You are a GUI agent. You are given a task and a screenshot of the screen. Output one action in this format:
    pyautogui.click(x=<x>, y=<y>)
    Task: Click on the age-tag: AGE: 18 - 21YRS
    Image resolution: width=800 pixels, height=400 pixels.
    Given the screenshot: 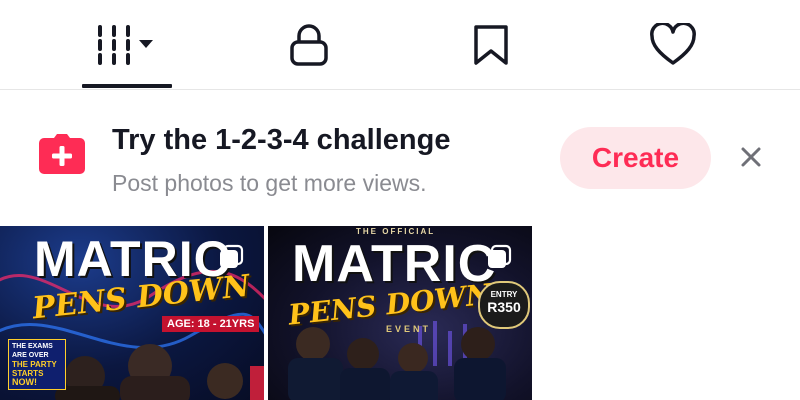 What is the action you would take?
    pyautogui.click(x=211, y=324)
    